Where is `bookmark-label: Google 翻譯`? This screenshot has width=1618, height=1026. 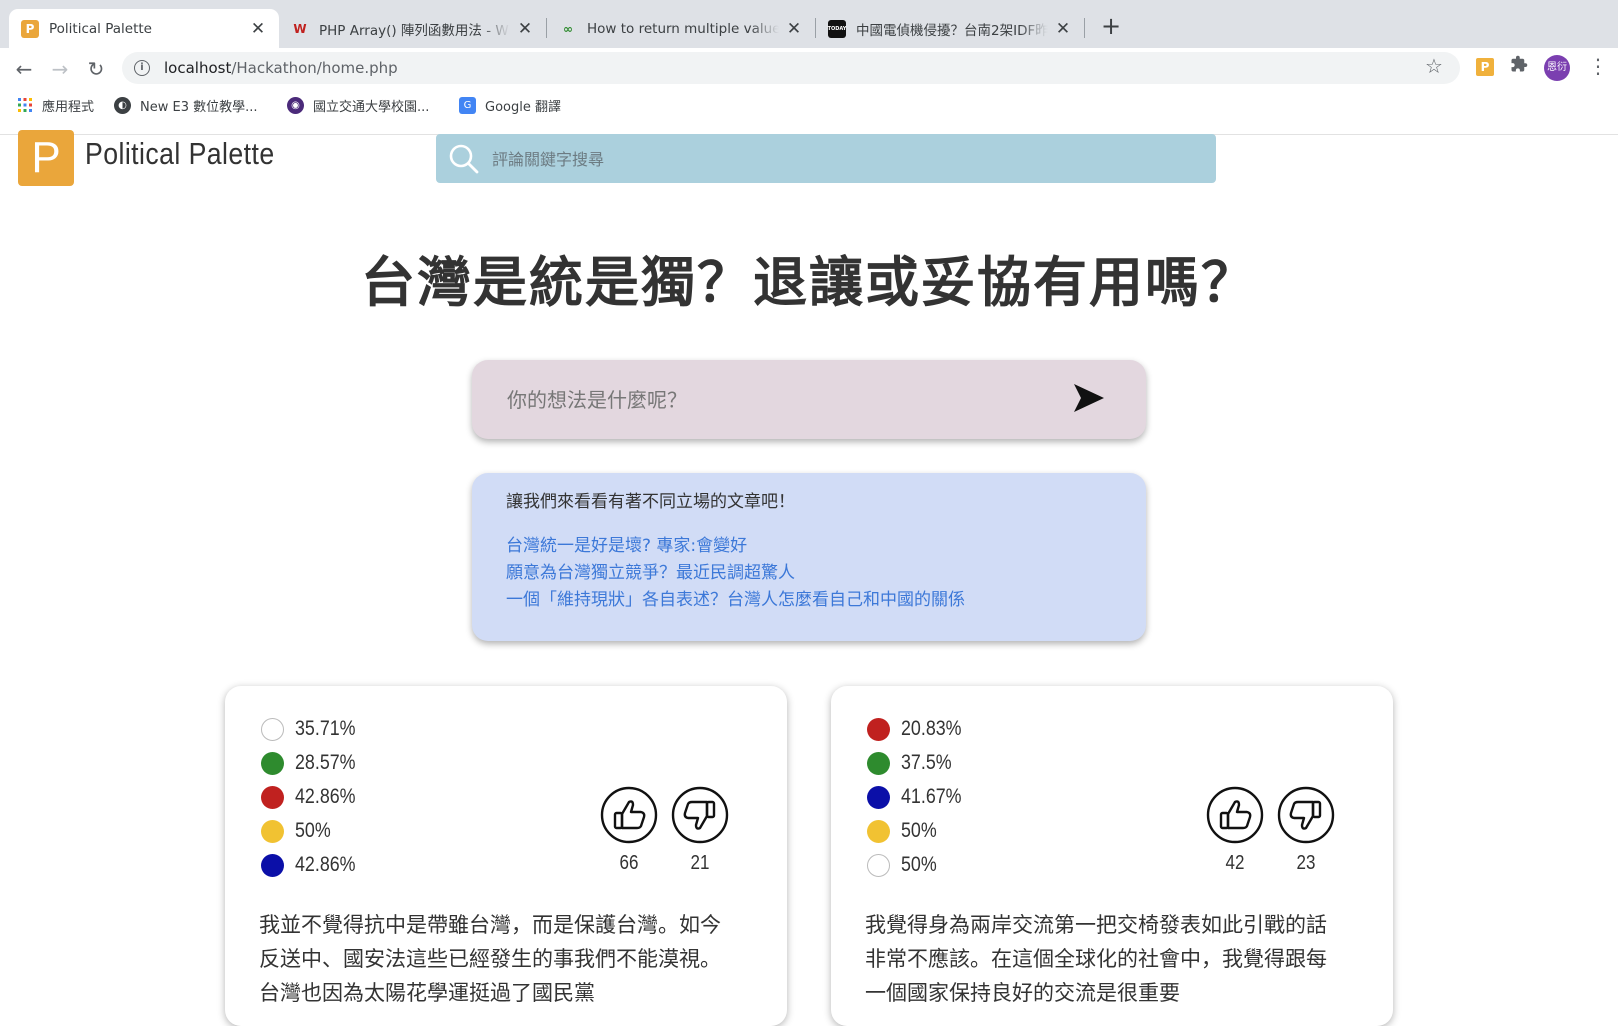 bookmark-label: Google 翻譯 is located at coordinates (523, 107).